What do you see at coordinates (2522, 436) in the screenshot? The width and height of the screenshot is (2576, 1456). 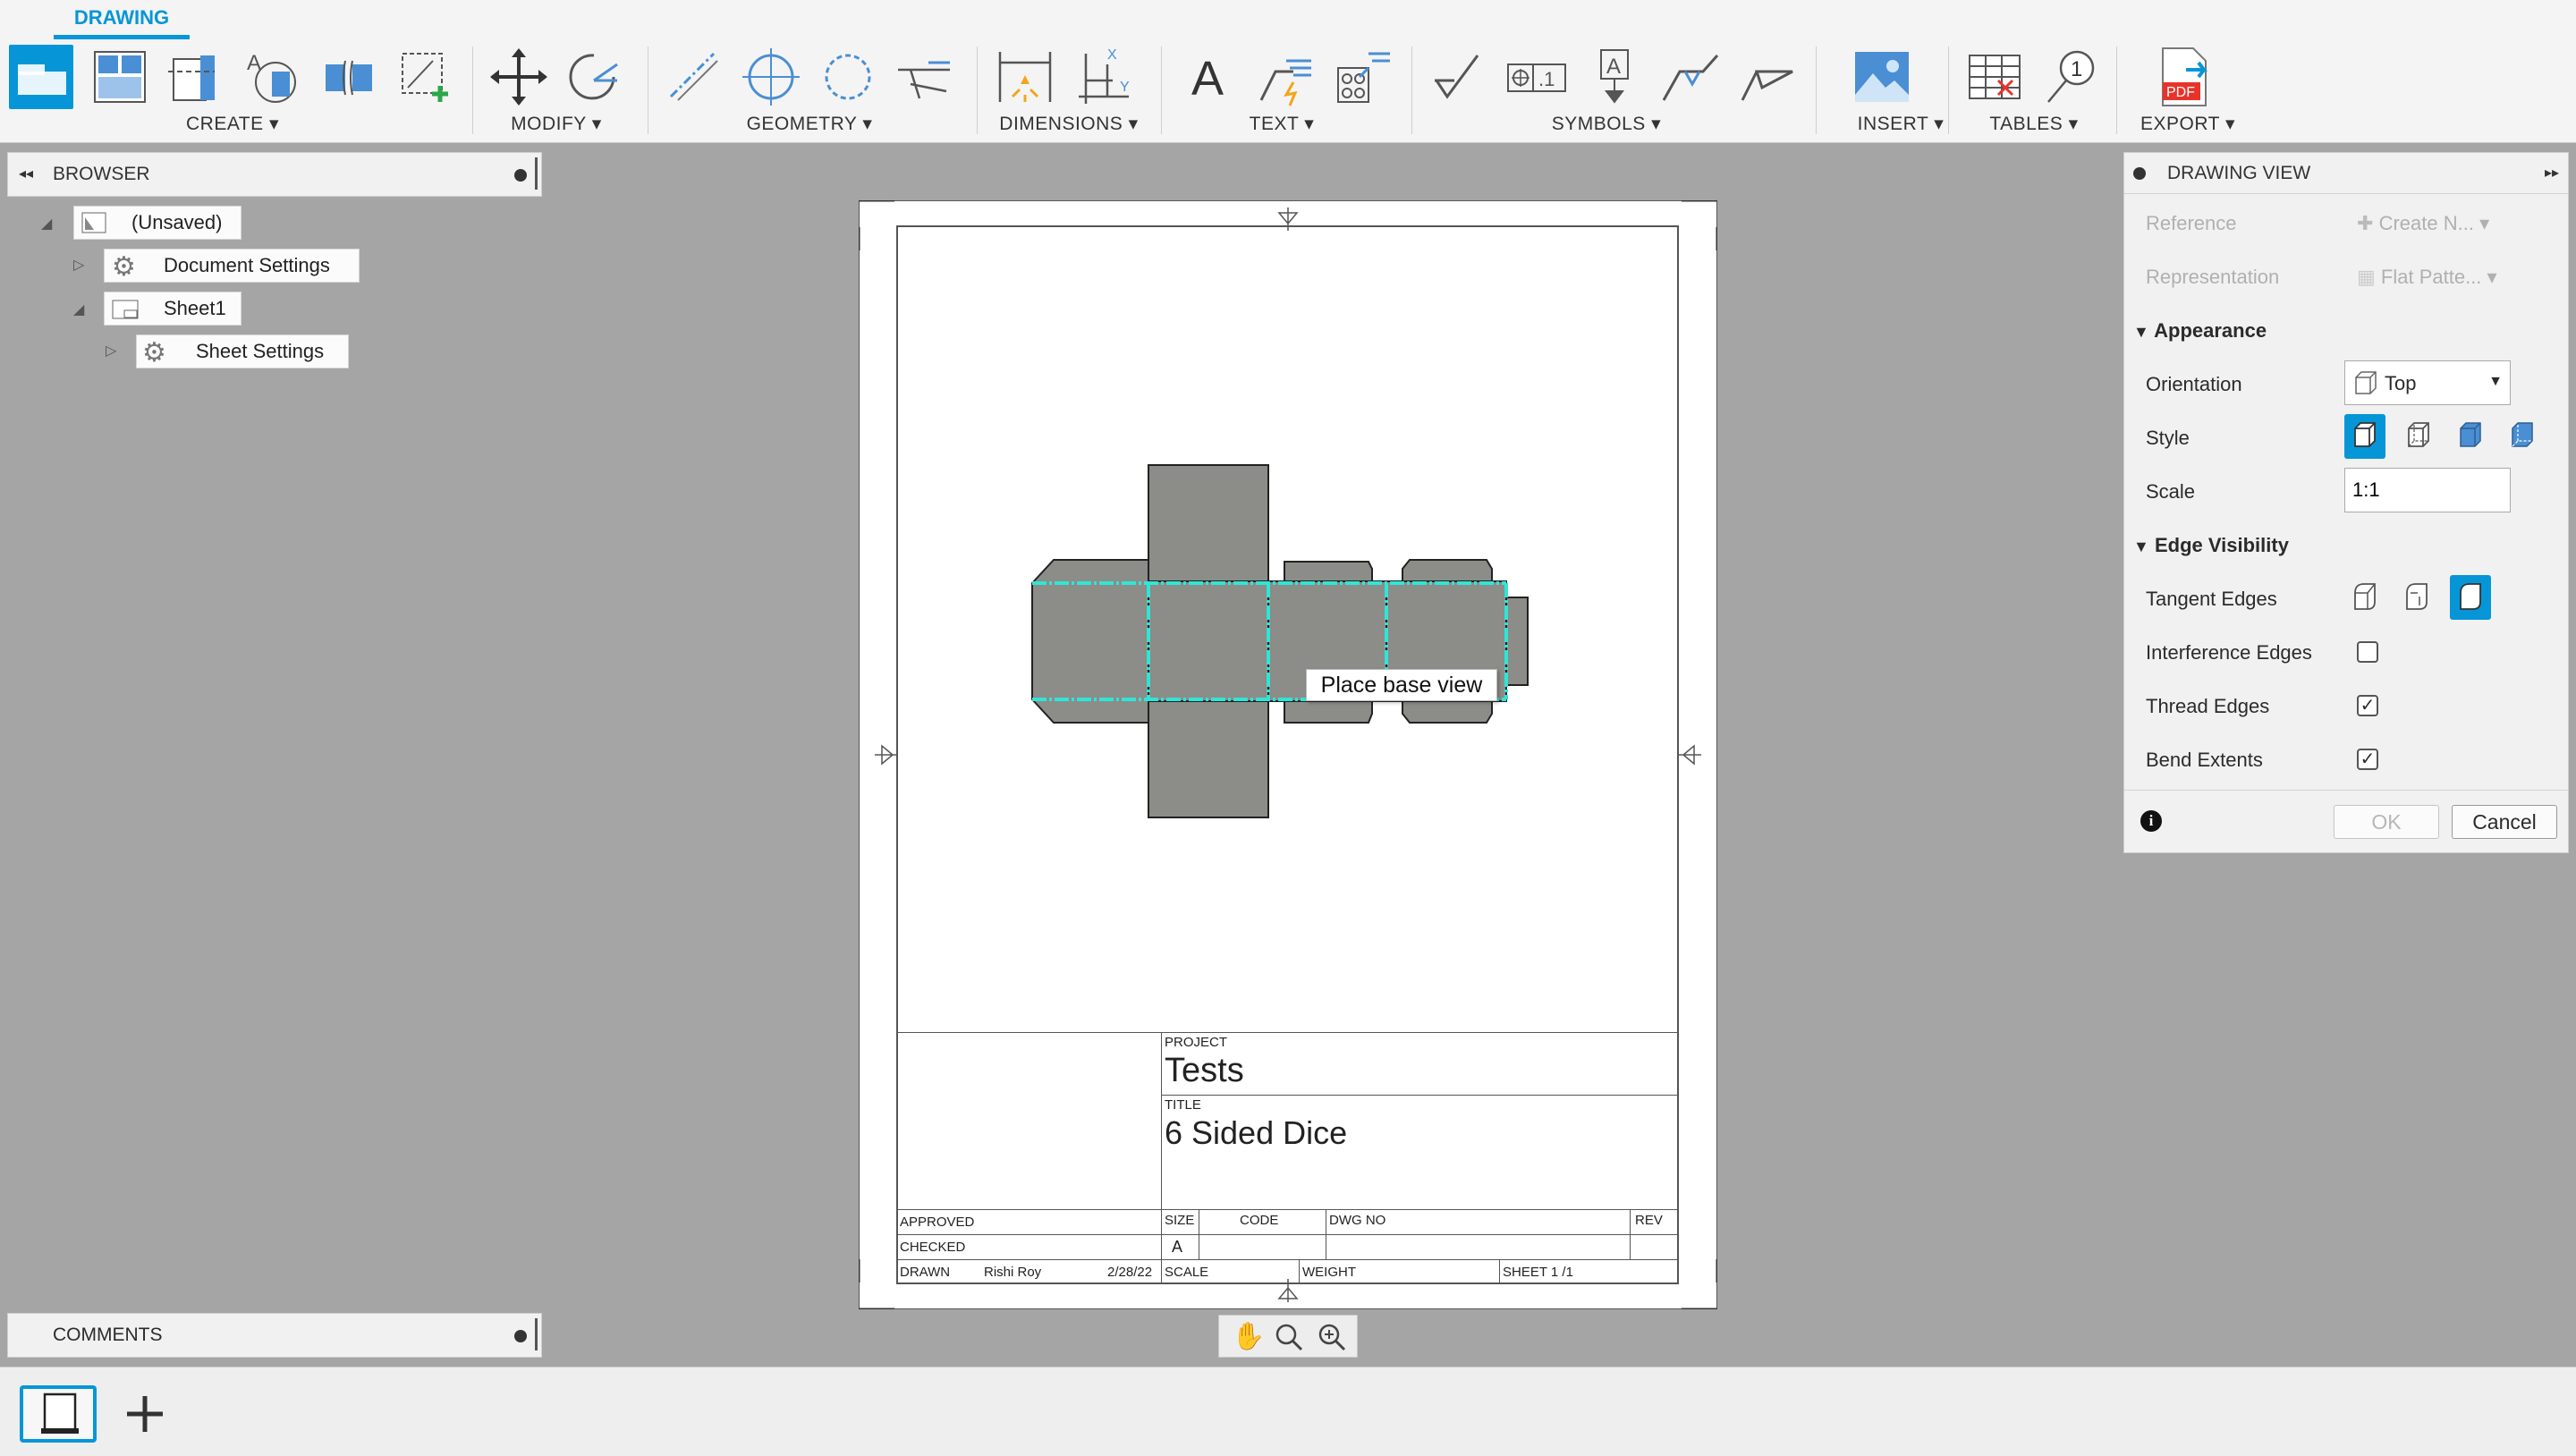 I see `style-shaded-hidden-button` at bounding box center [2522, 436].